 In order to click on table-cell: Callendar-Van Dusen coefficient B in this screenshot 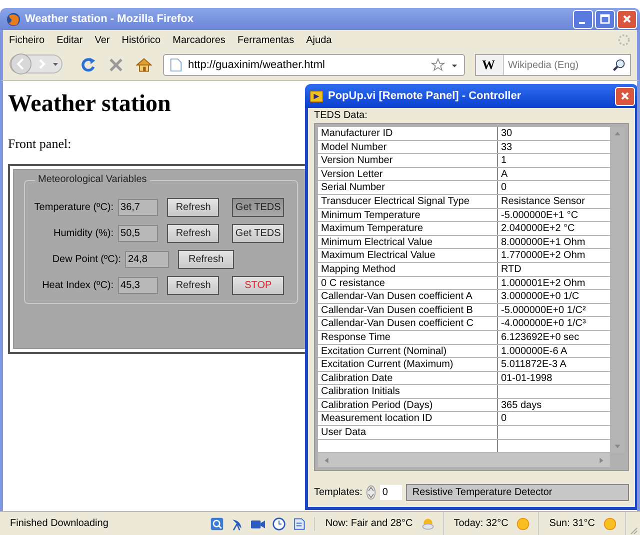, I will do `click(408, 310)`.